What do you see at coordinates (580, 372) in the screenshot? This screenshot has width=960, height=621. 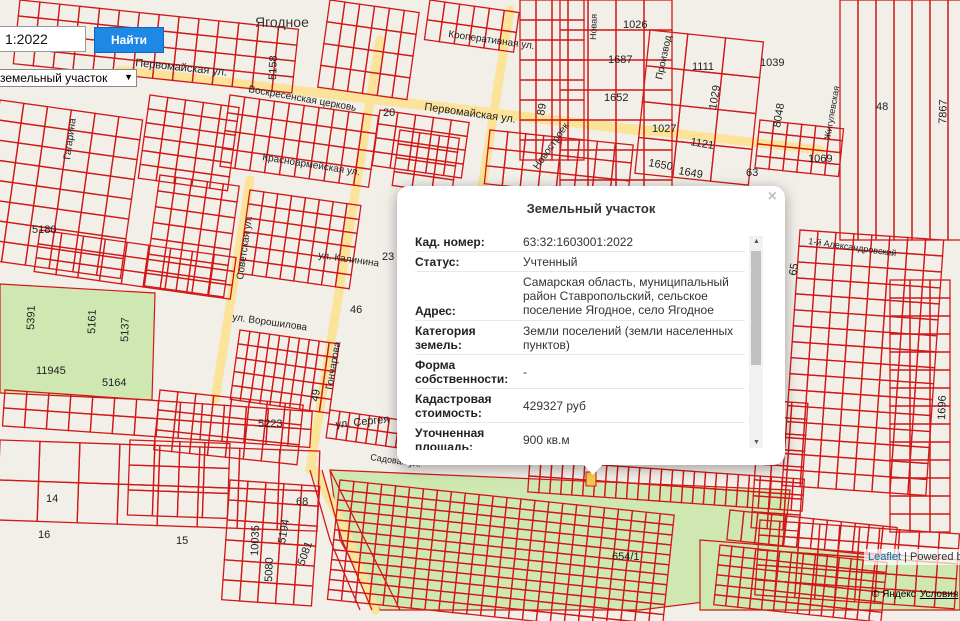 I see `info-row: Форма собственности: -` at bounding box center [580, 372].